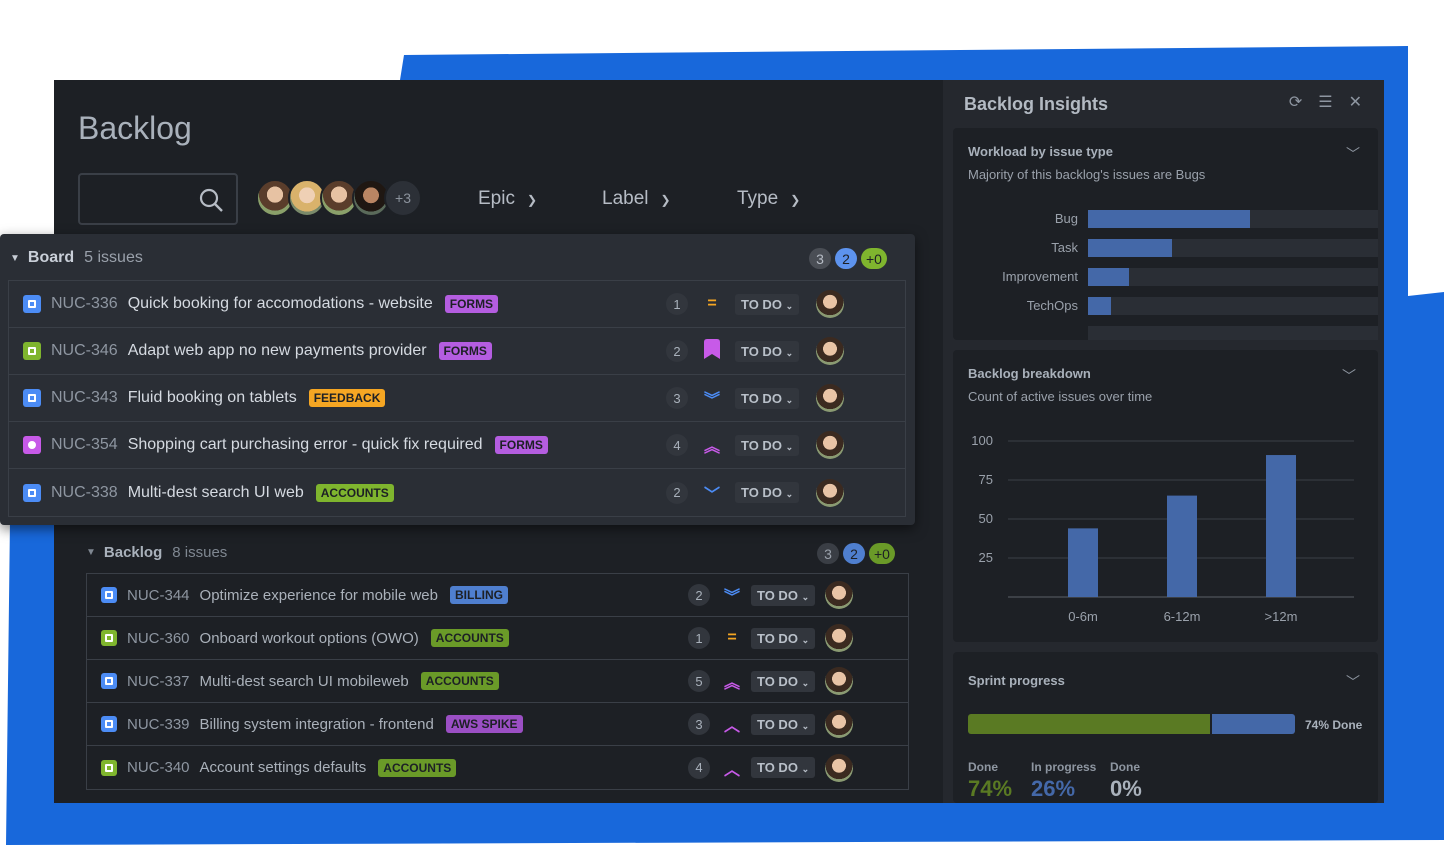 The image size is (1446, 846). I want to click on in-progress-segment, so click(1253, 724).